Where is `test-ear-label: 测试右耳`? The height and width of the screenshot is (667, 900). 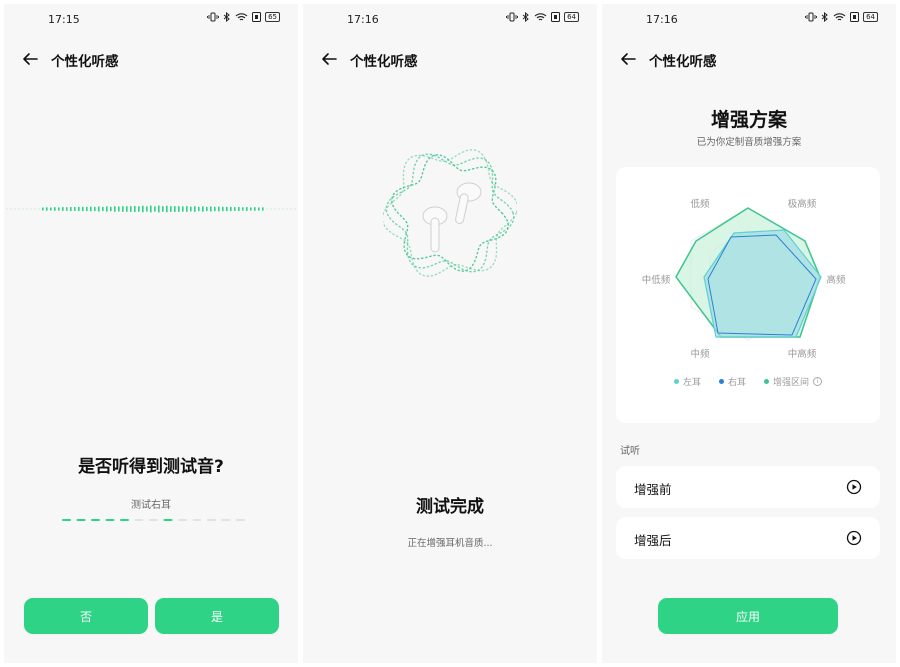 test-ear-label: 测试右耳 is located at coordinates (151, 505).